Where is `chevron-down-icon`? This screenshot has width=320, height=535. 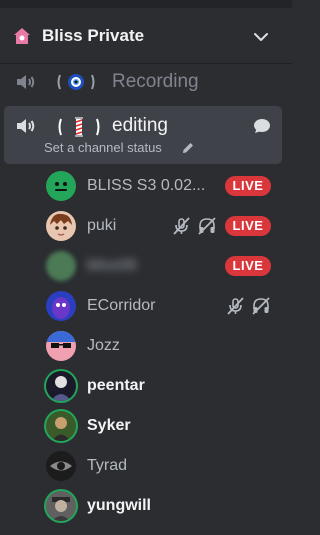
chevron-down-icon is located at coordinates (261, 37).